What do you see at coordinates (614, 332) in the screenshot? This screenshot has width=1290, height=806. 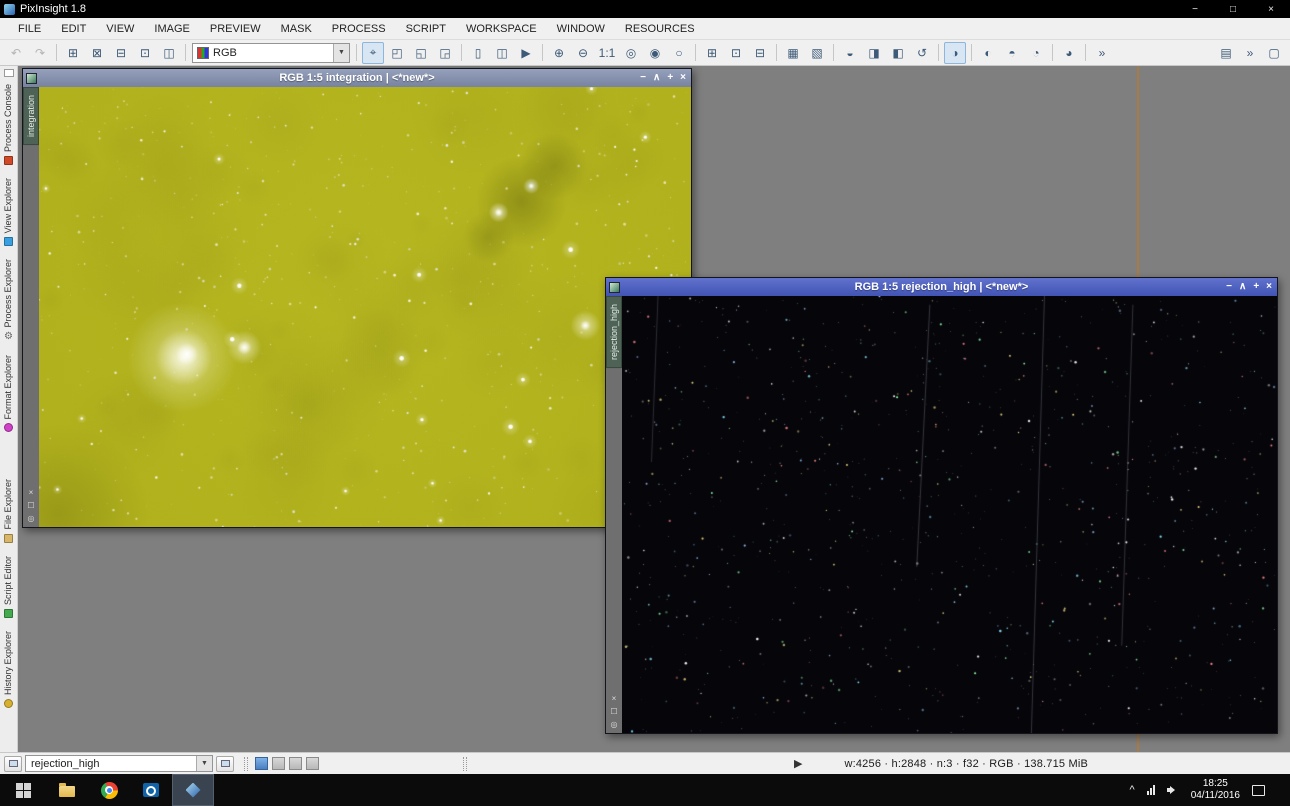 I see `view-tab-rejection-high: rejection_high` at bounding box center [614, 332].